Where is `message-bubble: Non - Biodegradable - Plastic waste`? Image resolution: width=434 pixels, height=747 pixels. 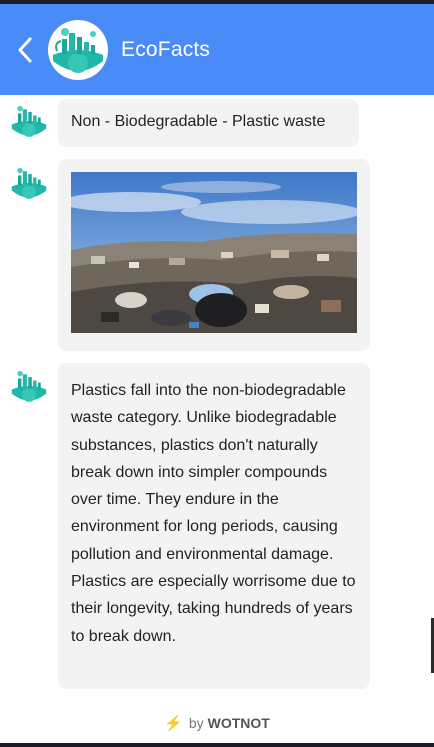
message-bubble: Non - Biodegradable - Plastic waste is located at coordinates (208, 123).